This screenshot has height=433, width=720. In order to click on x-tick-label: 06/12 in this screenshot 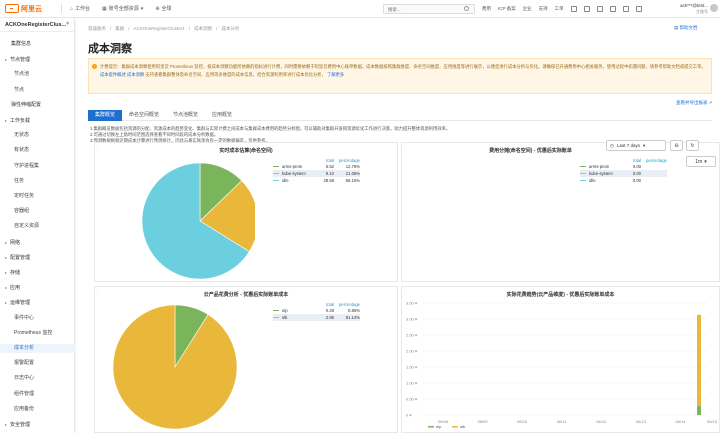, I will do `click(601, 421)`.